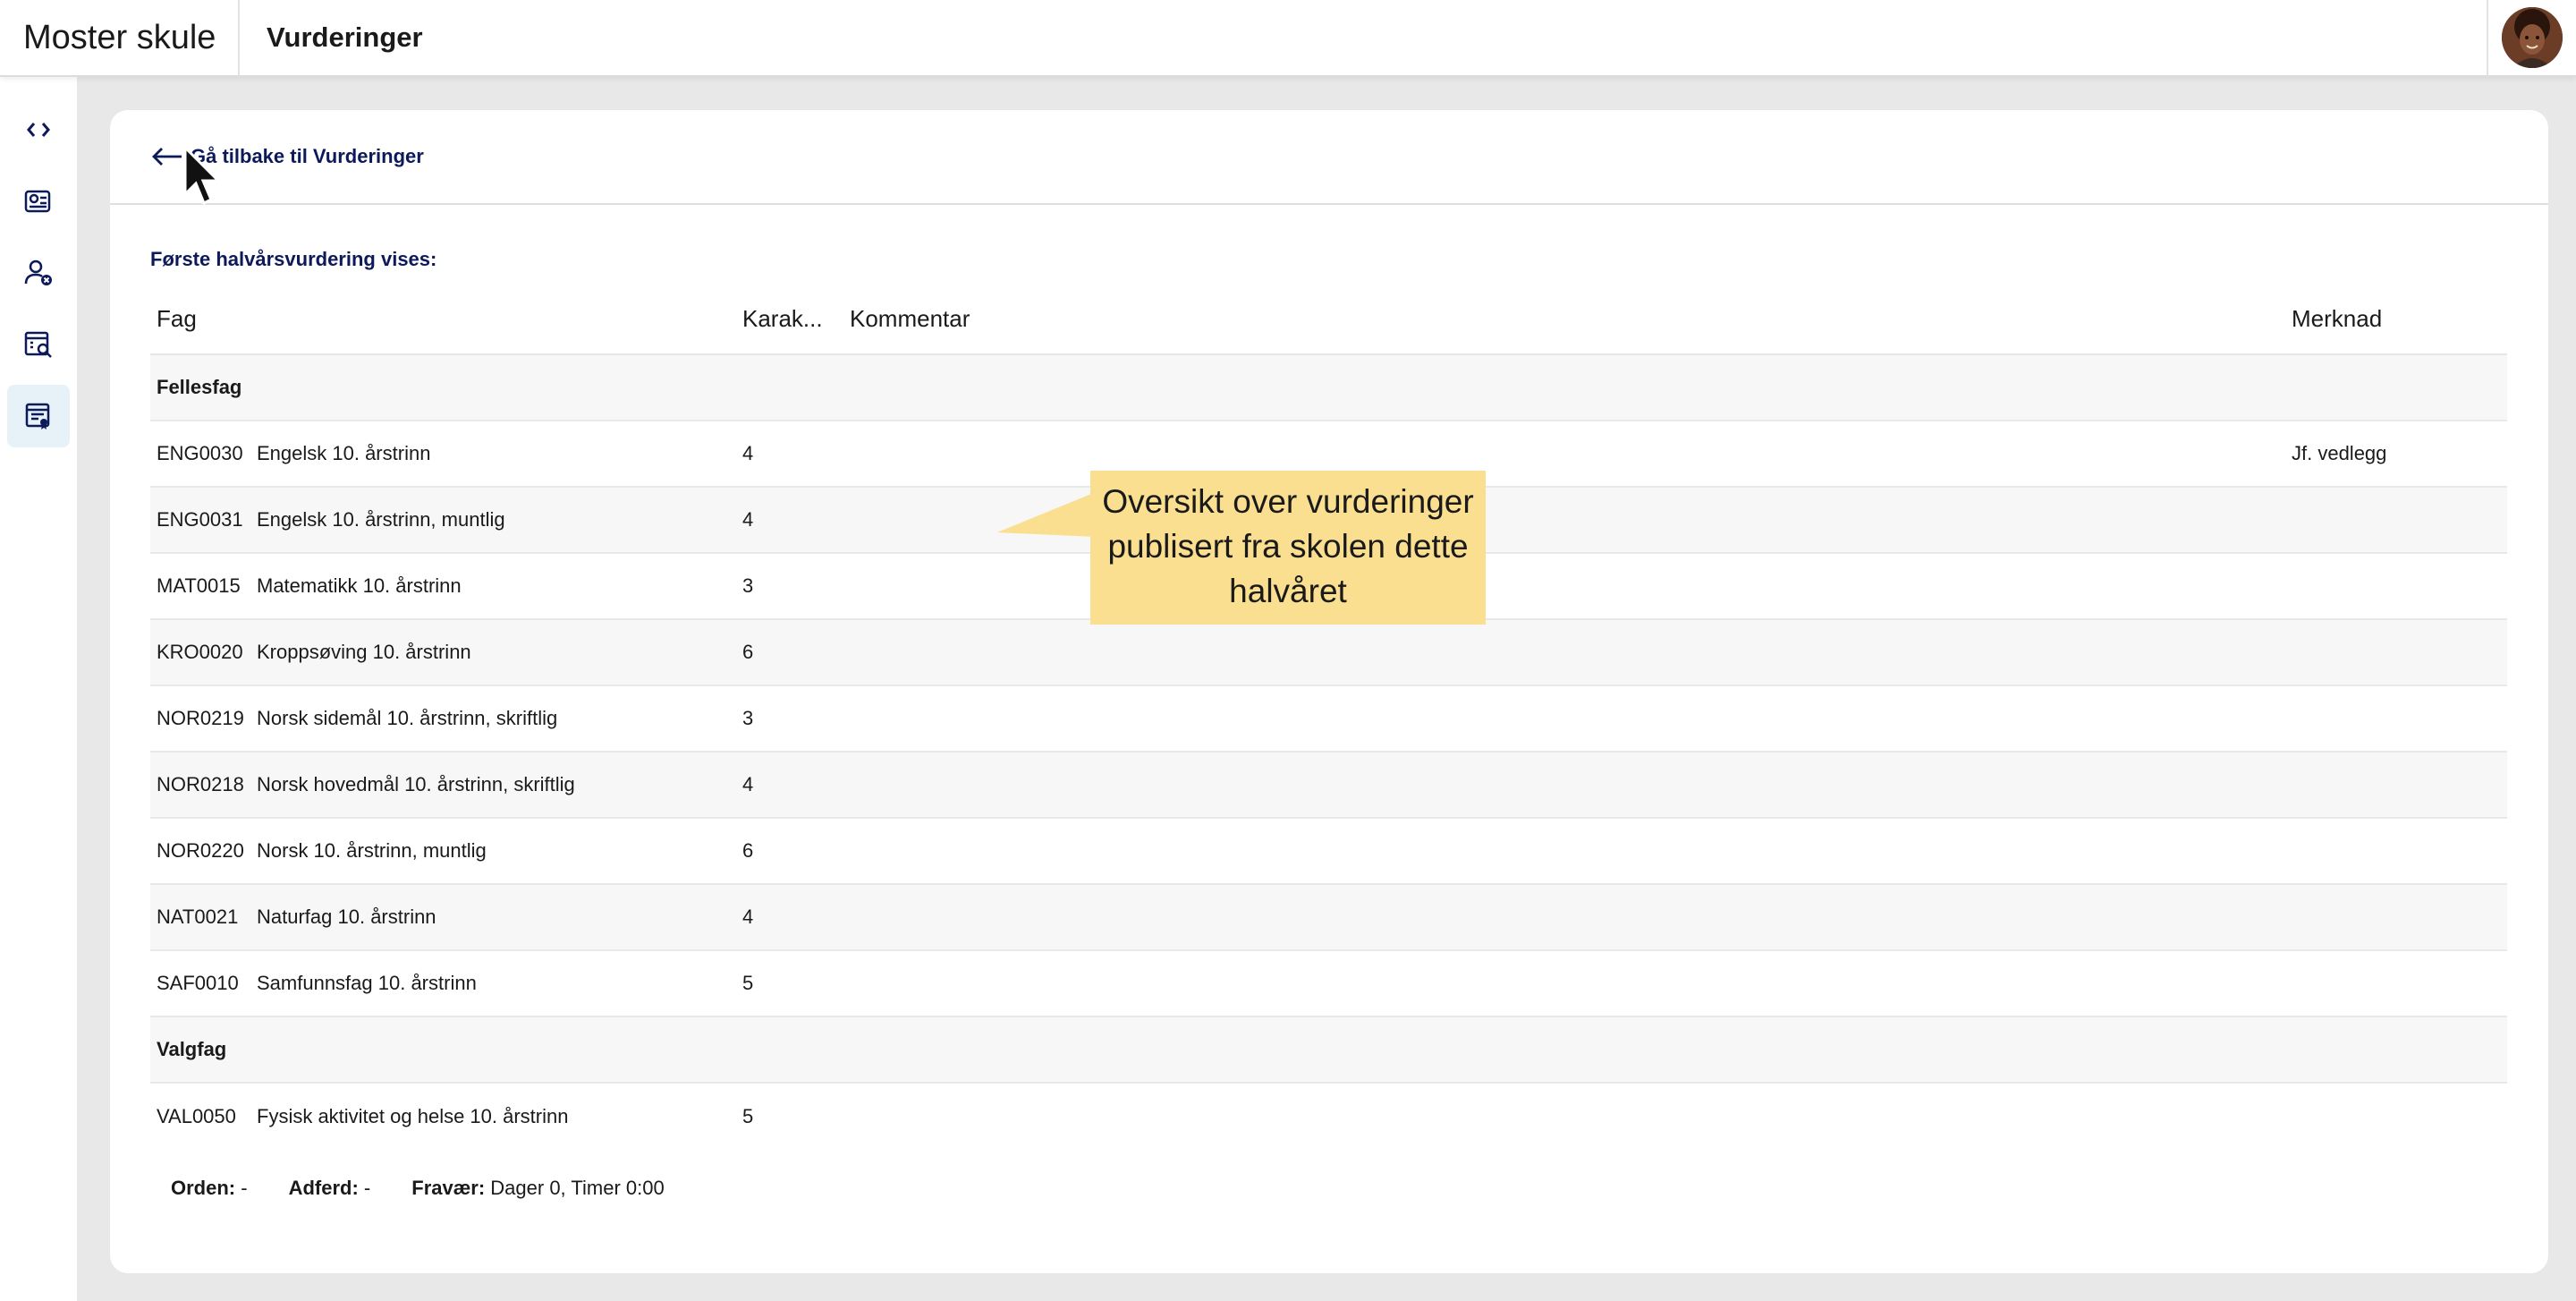 This screenshot has height=1301, width=2576. Describe the element at coordinates (493, 785) in the screenshot. I see `subject-name: Norsk hovedmål 10. årstrinn, skriftlig` at that location.